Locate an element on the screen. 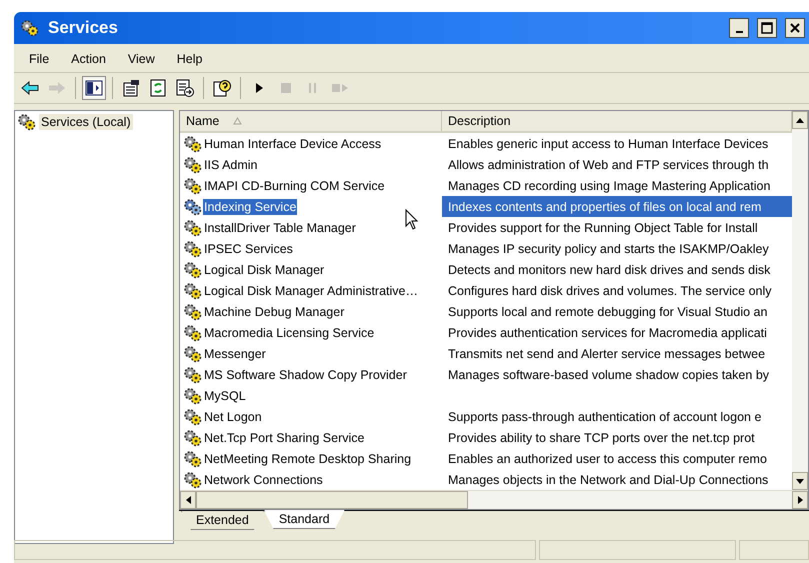 This screenshot has height=563, width=809. minimize-icon is located at coordinates (739, 32).